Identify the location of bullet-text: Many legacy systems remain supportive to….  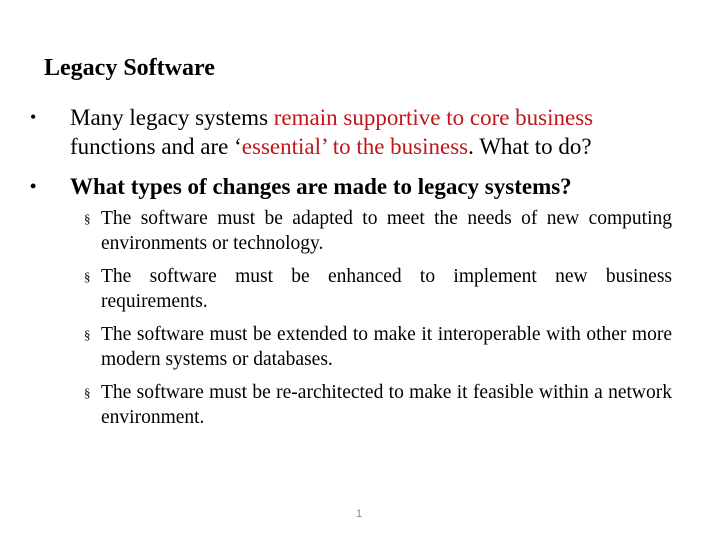
(372, 132).